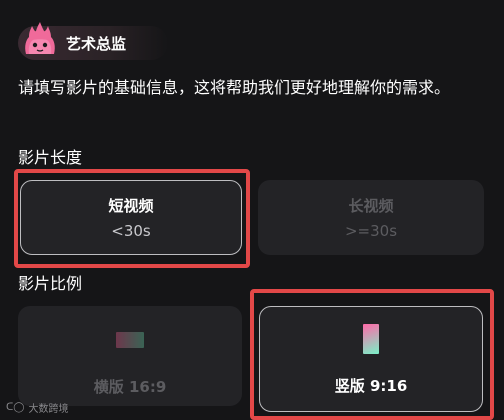 The height and width of the screenshot is (420, 504). Describe the element at coordinates (234, 87) in the screenshot. I see `intro-text: 请填写影片的基础信息，这将帮助我们更好地理解你的需求。` at that location.